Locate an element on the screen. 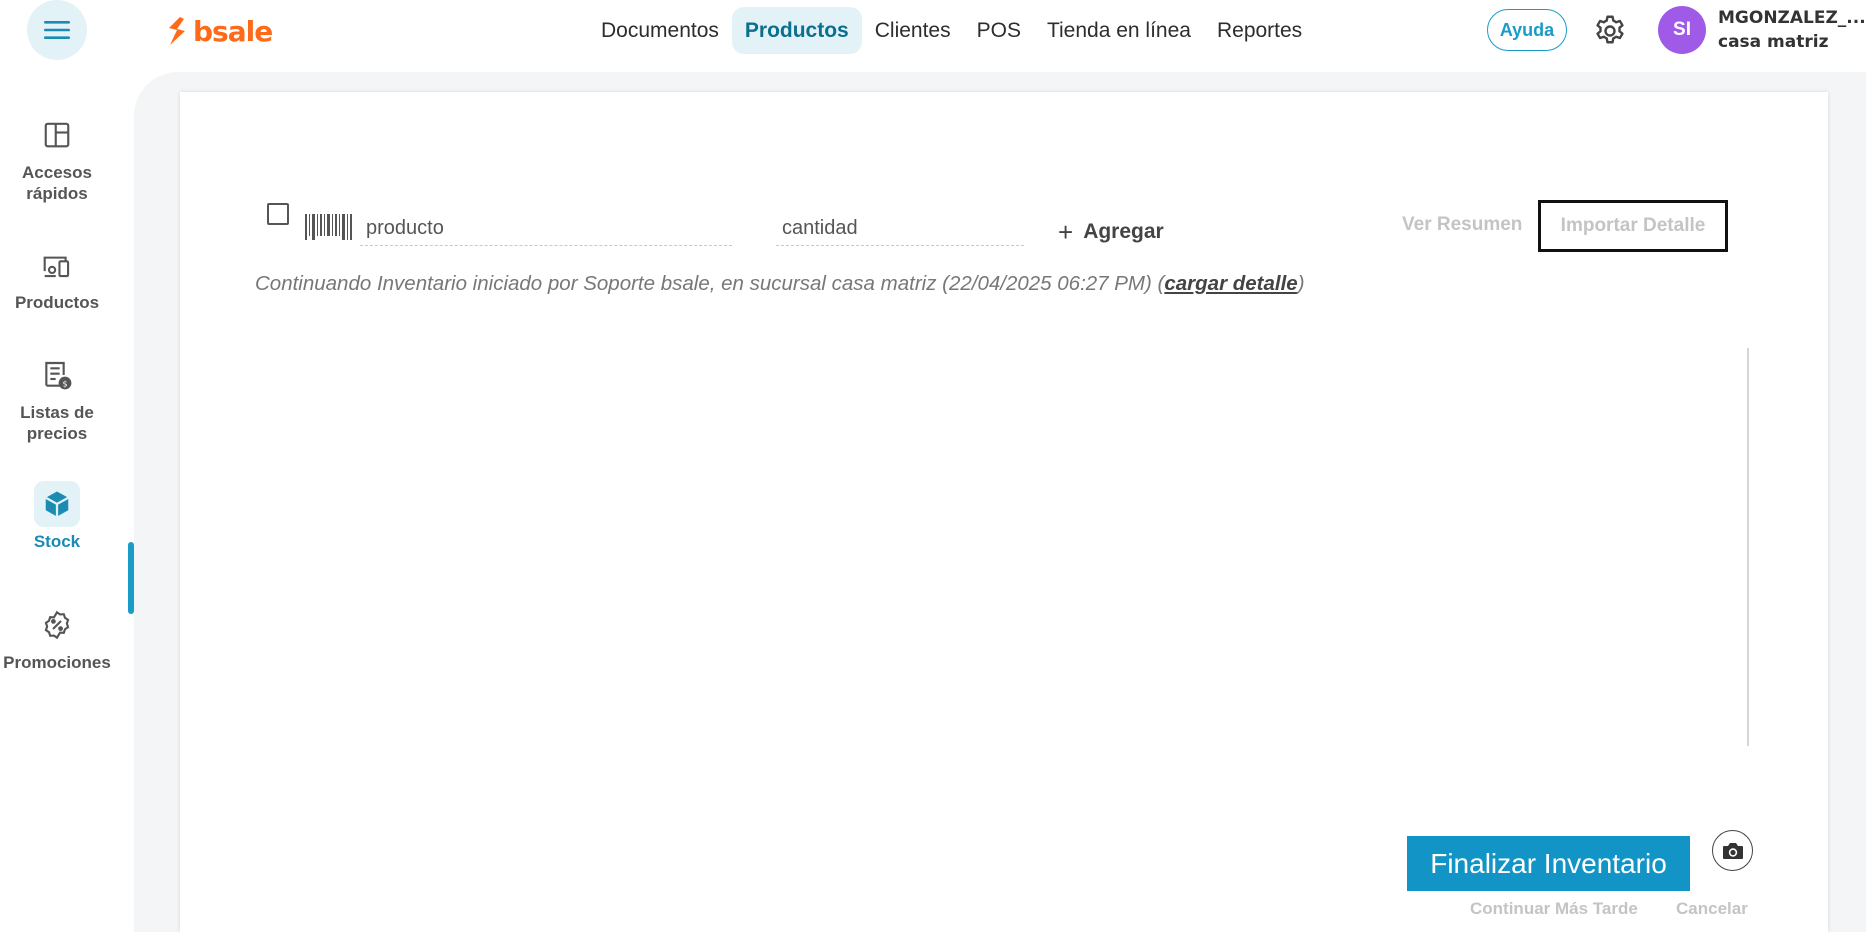 Image resolution: width=1866 pixels, height=932 pixels. sidebar-item-label: Stock is located at coordinates (57, 541).